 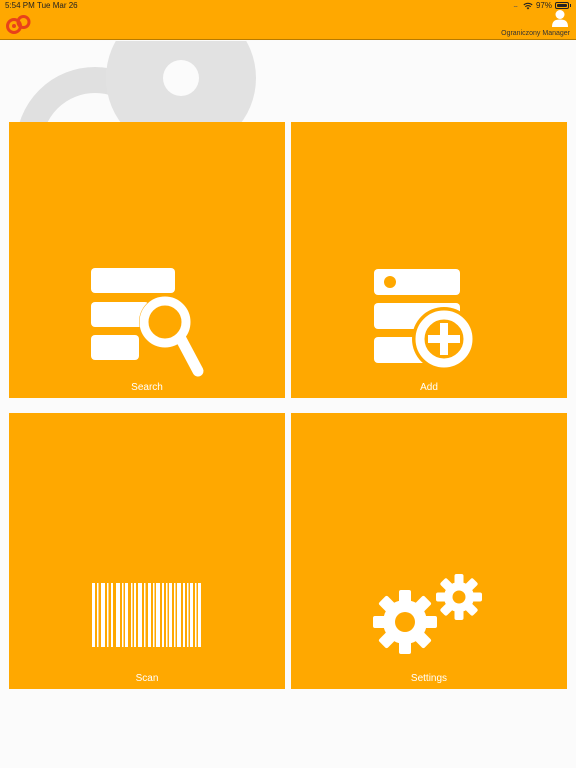 What do you see at coordinates (560, 18) in the screenshot?
I see `user-icon` at bounding box center [560, 18].